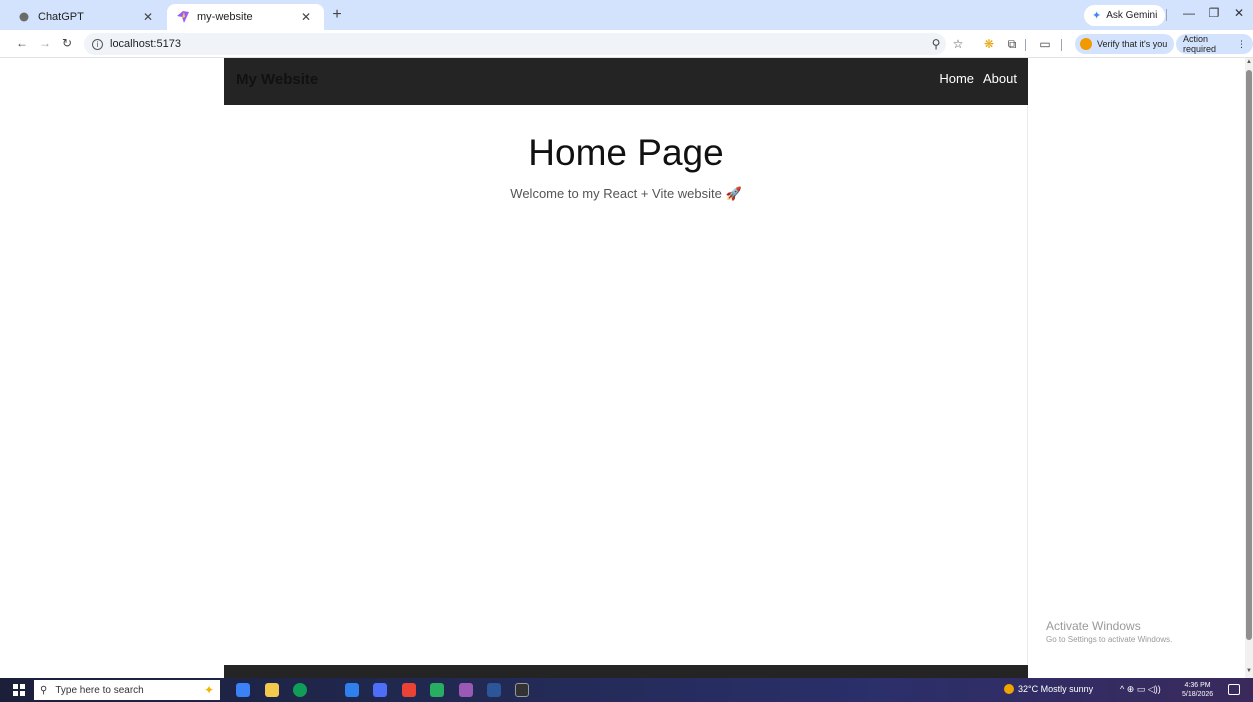 This screenshot has height=702, width=1253. I want to click on terminal-icon, so click(522, 690).